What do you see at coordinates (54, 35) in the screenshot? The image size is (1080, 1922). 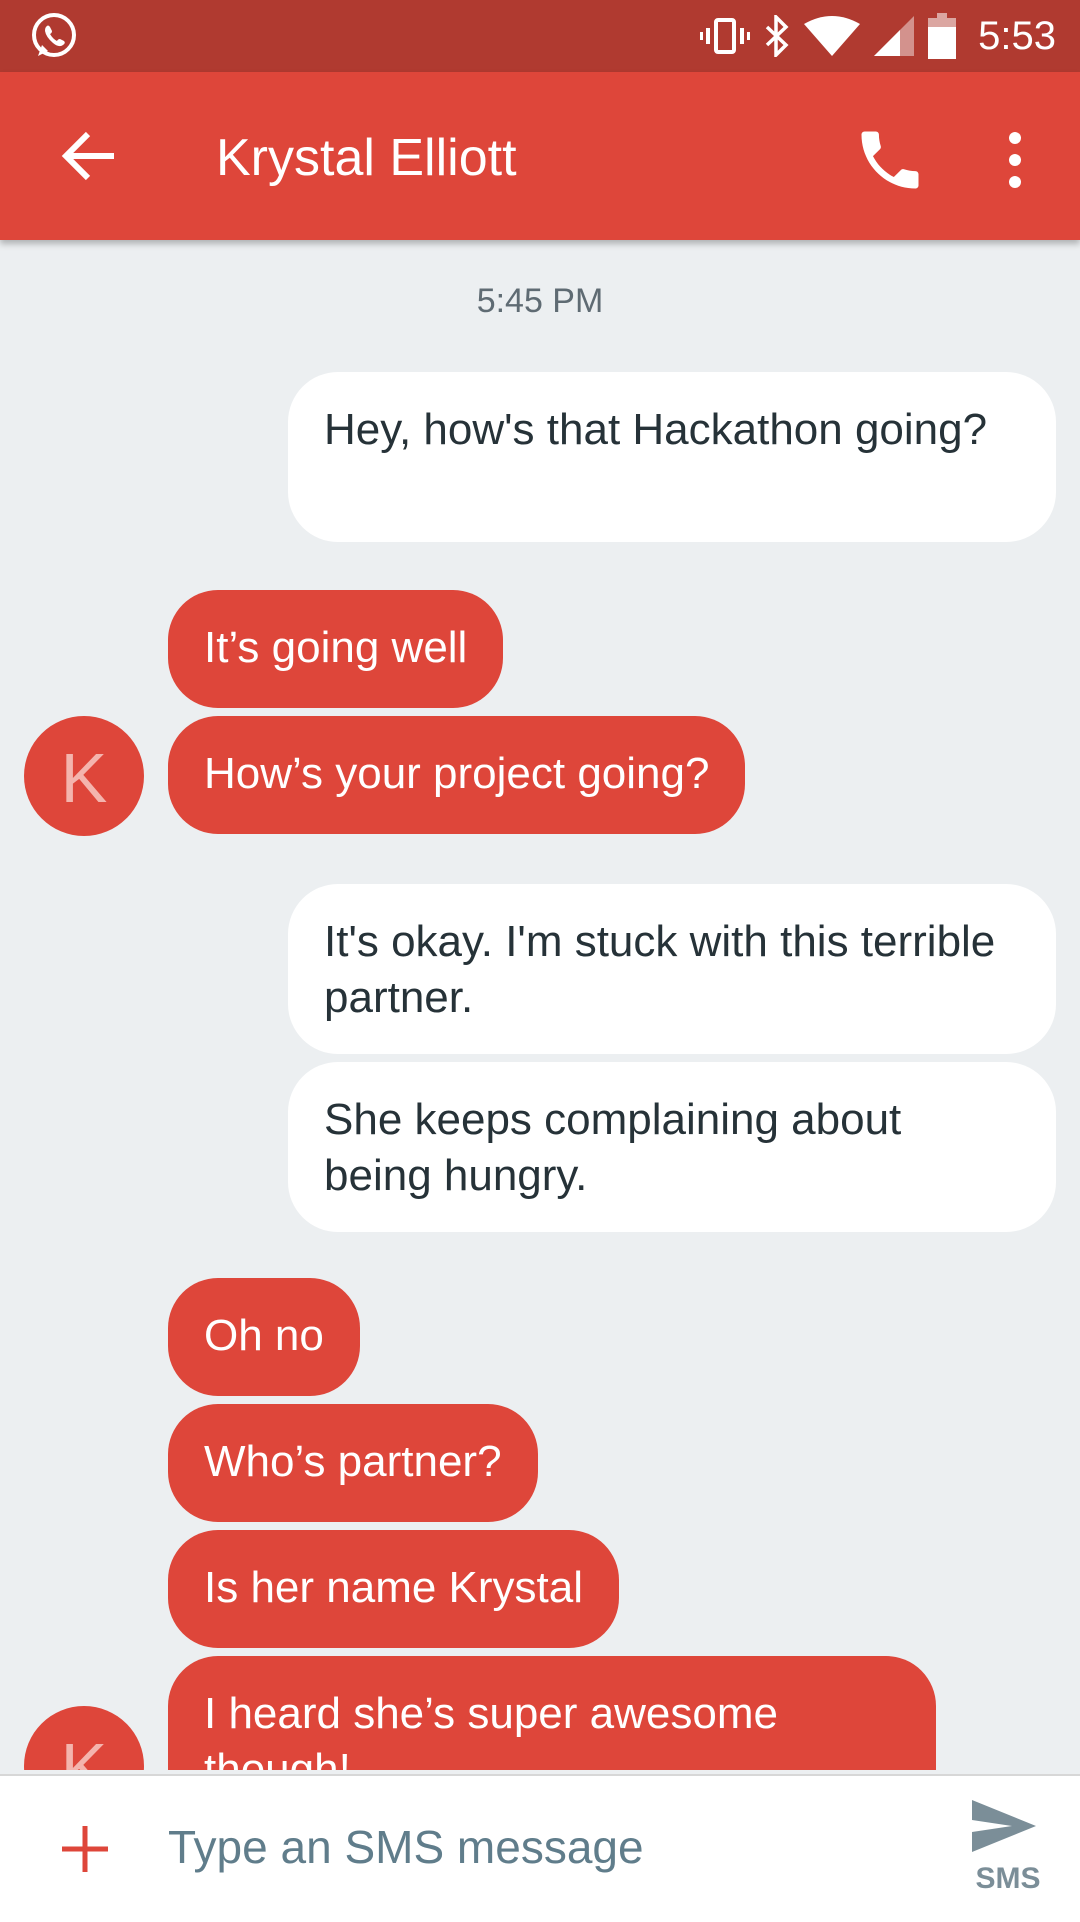 I see `whatsapp-notification-icon` at bounding box center [54, 35].